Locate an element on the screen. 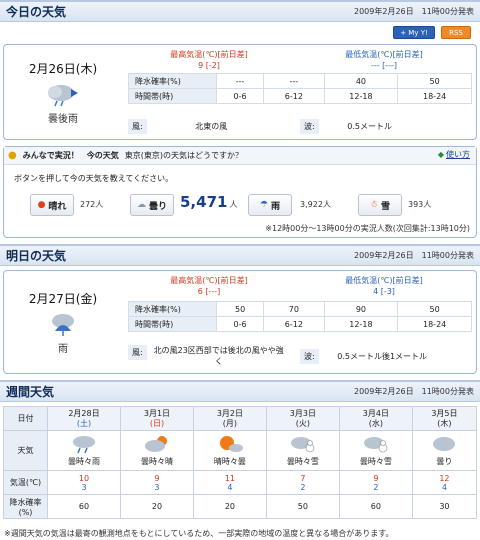  week-max: 12 is located at coordinates (444, 478).